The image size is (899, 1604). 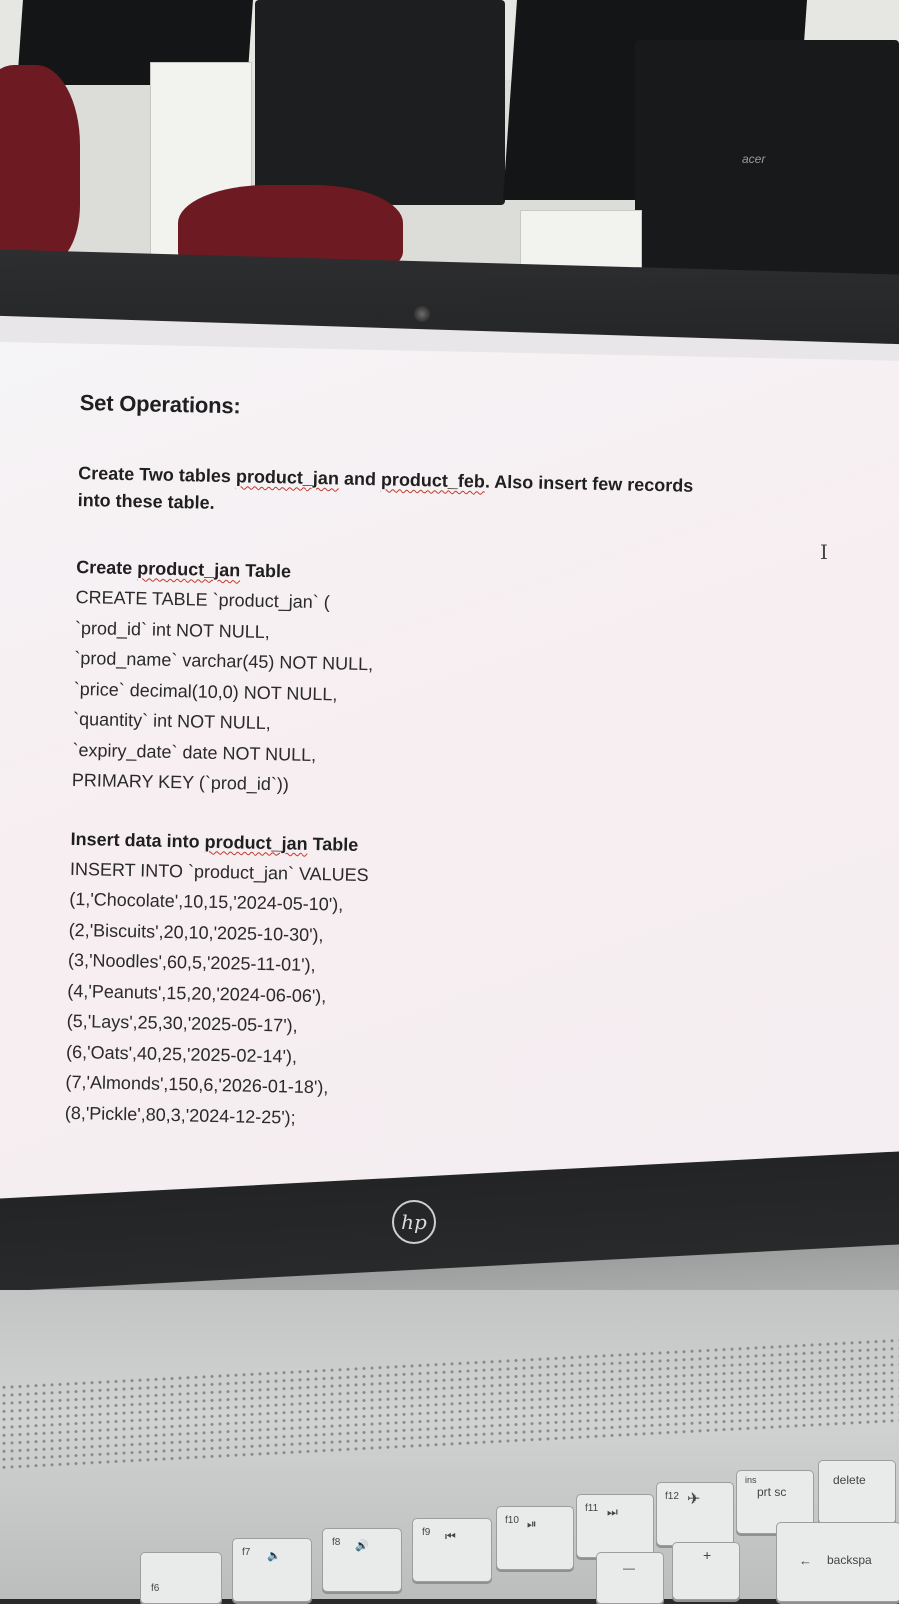 What do you see at coordinates (512, 1520) in the screenshot?
I see `key-label: f10` at bounding box center [512, 1520].